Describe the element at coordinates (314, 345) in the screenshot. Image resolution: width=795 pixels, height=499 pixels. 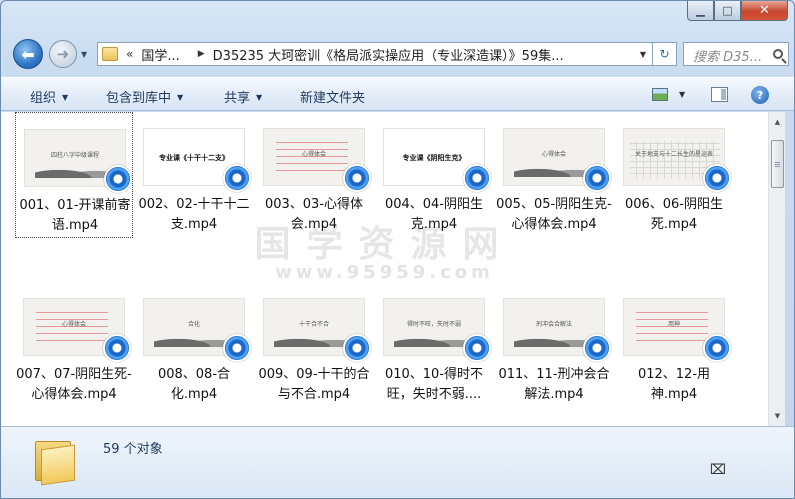
I see `file-item: 十干合不合 009、09-十干的合与不合.mp4` at that location.